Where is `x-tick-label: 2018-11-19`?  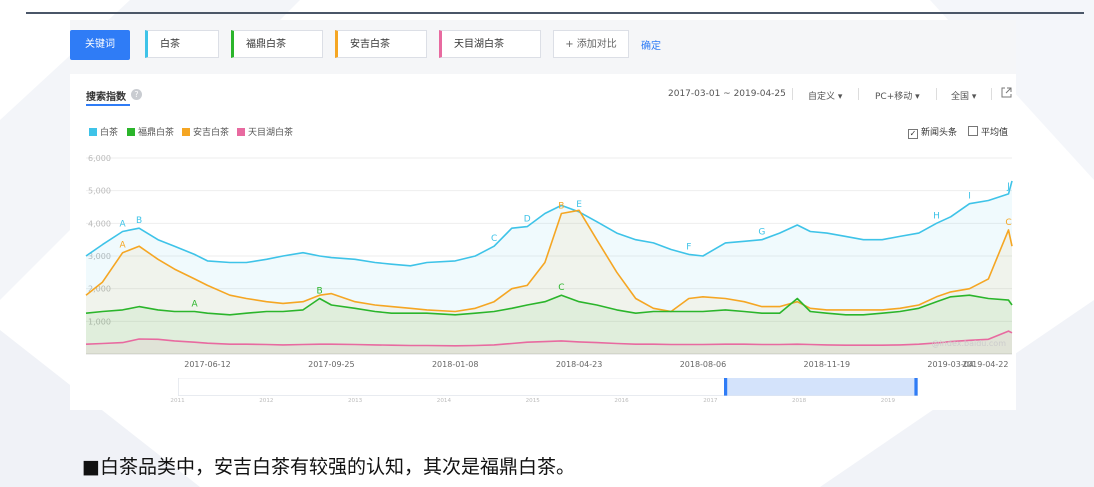
x-tick-label: 2018-11-19 is located at coordinates (827, 364).